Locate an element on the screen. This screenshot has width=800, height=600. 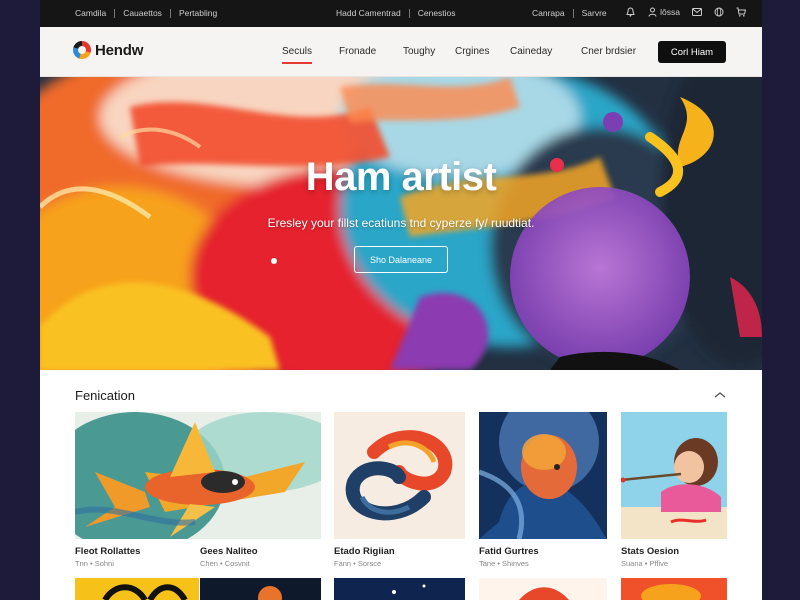
utility-links-left: Camdila Cauaettos Pertabling is located at coordinates (146, 13).